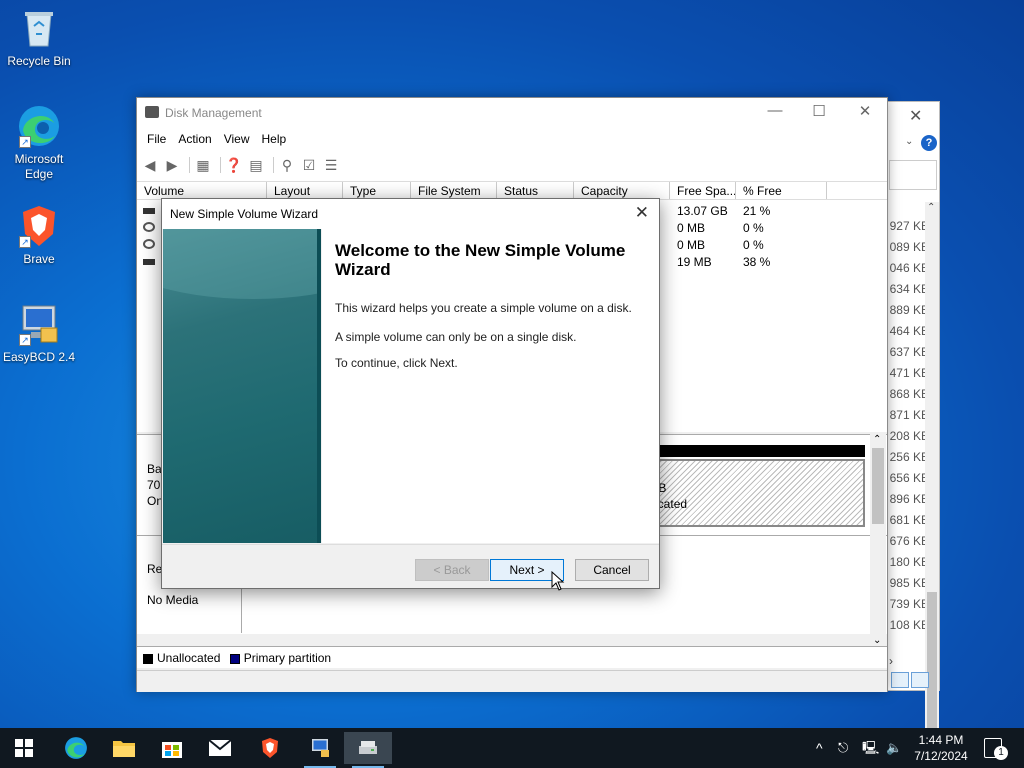 Image resolution: width=1024 pixels, height=768 pixels. I want to click on col-file-system: File System, so click(454, 190).